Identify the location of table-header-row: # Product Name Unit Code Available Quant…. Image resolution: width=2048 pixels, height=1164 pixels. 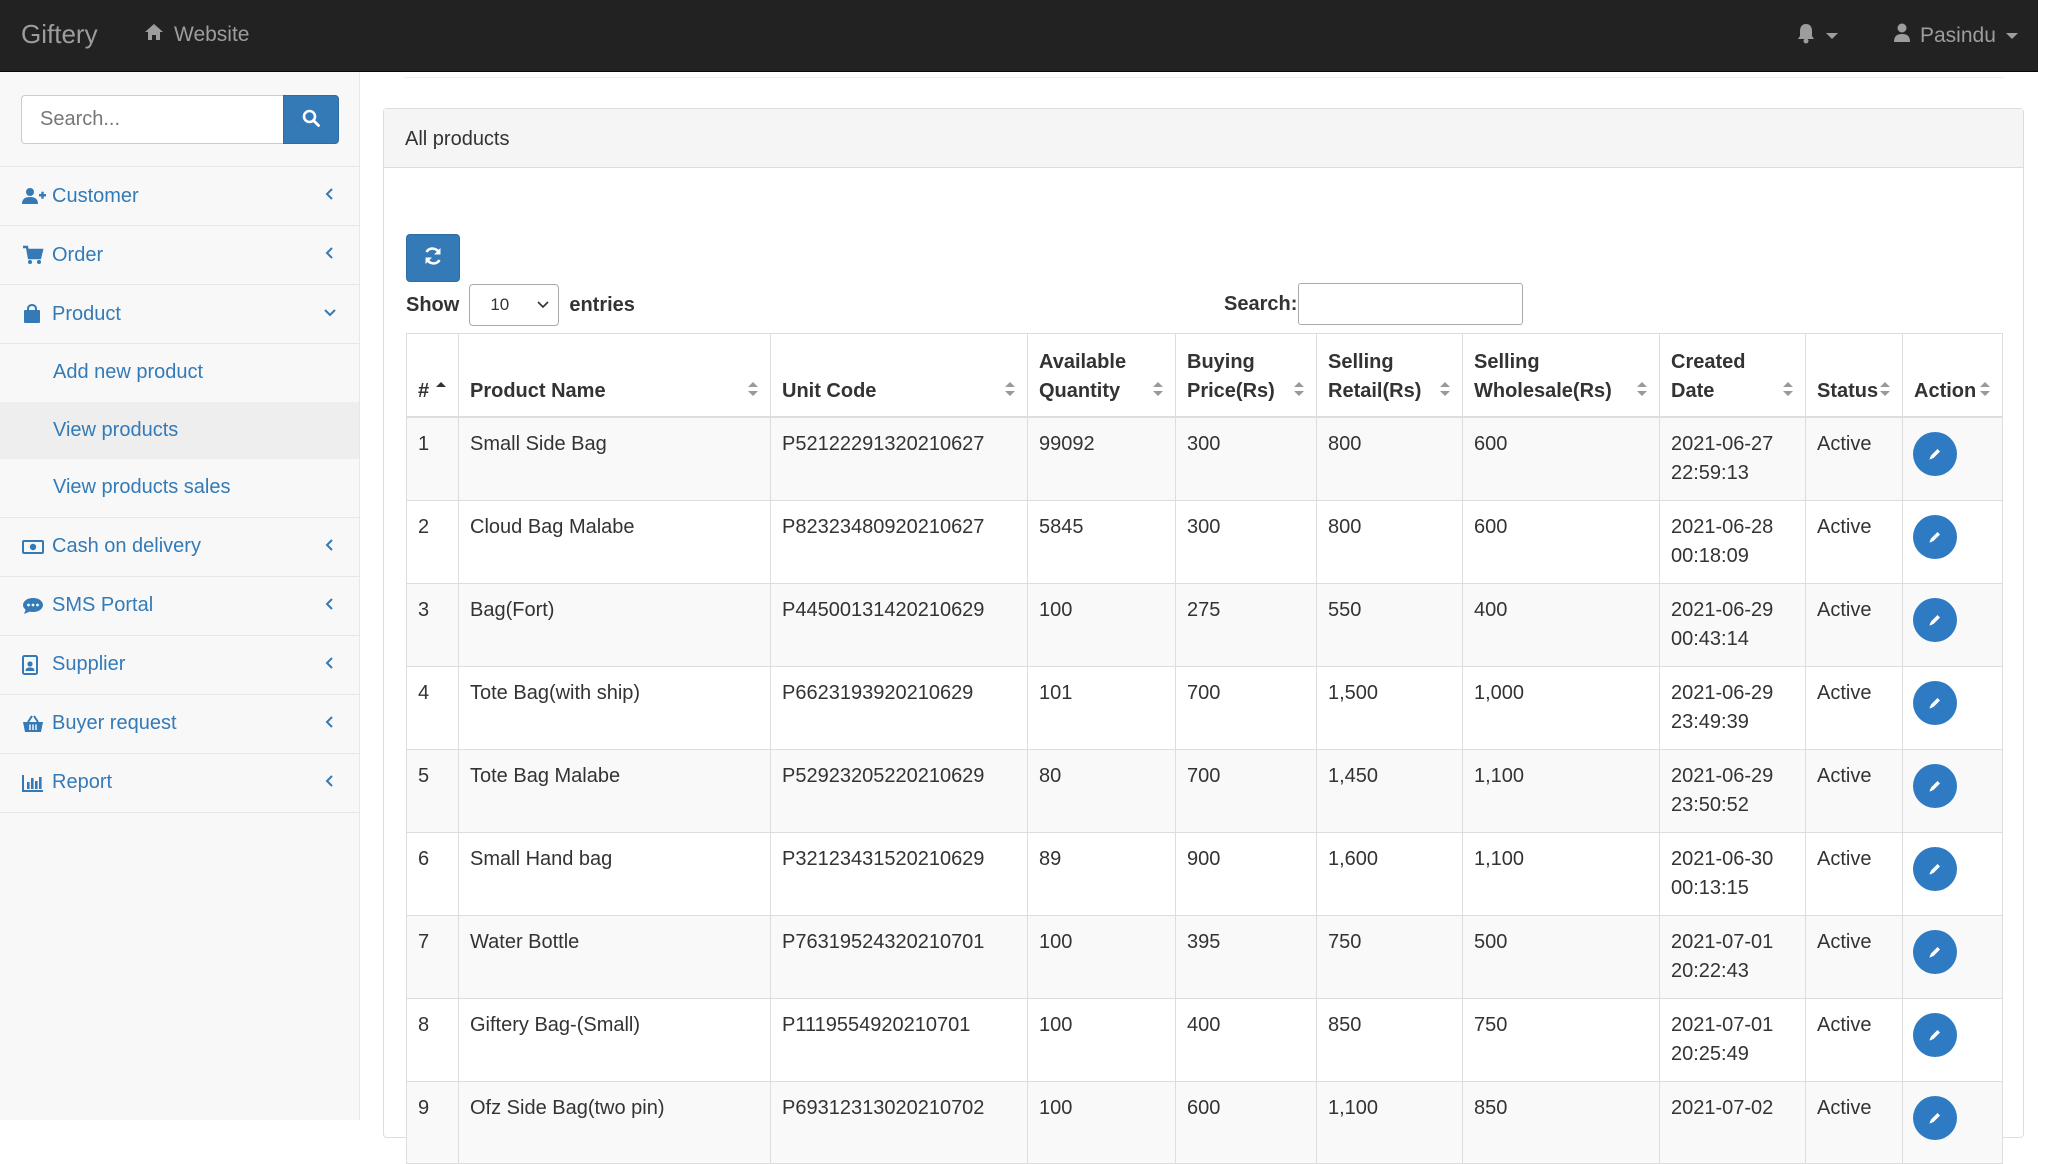
(1204, 375).